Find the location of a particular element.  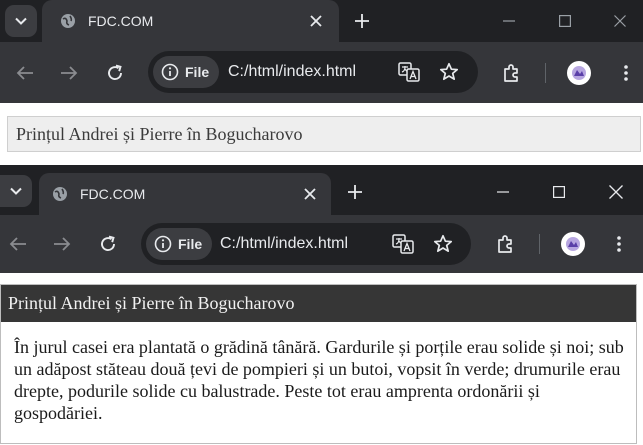

page-content: Prințul Andrei și Pierre în Bogucharovo is located at coordinates (321, 132).